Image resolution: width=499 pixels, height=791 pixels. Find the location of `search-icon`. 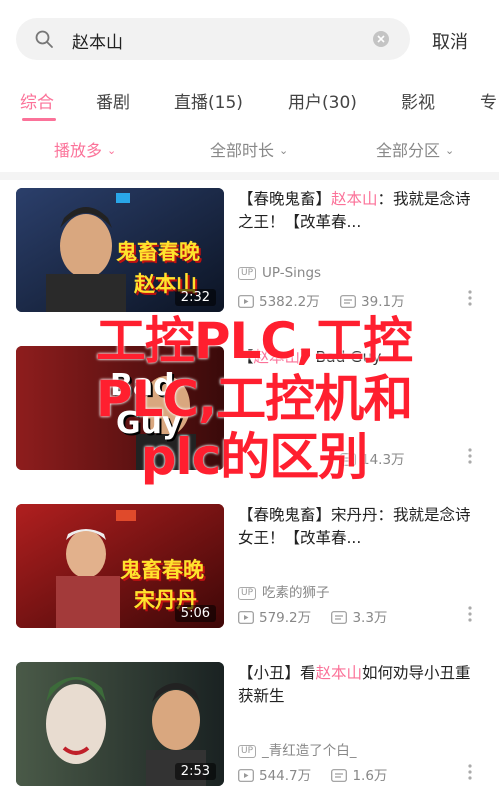

search-icon is located at coordinates (44, 39).